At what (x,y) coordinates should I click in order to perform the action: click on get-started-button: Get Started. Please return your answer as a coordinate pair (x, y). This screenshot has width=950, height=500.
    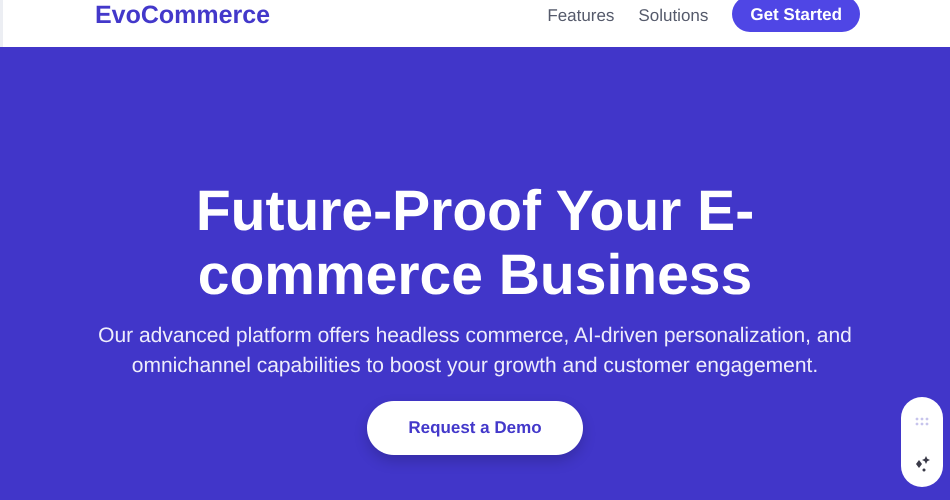
    Looking at the image, I should click on (796, 16).